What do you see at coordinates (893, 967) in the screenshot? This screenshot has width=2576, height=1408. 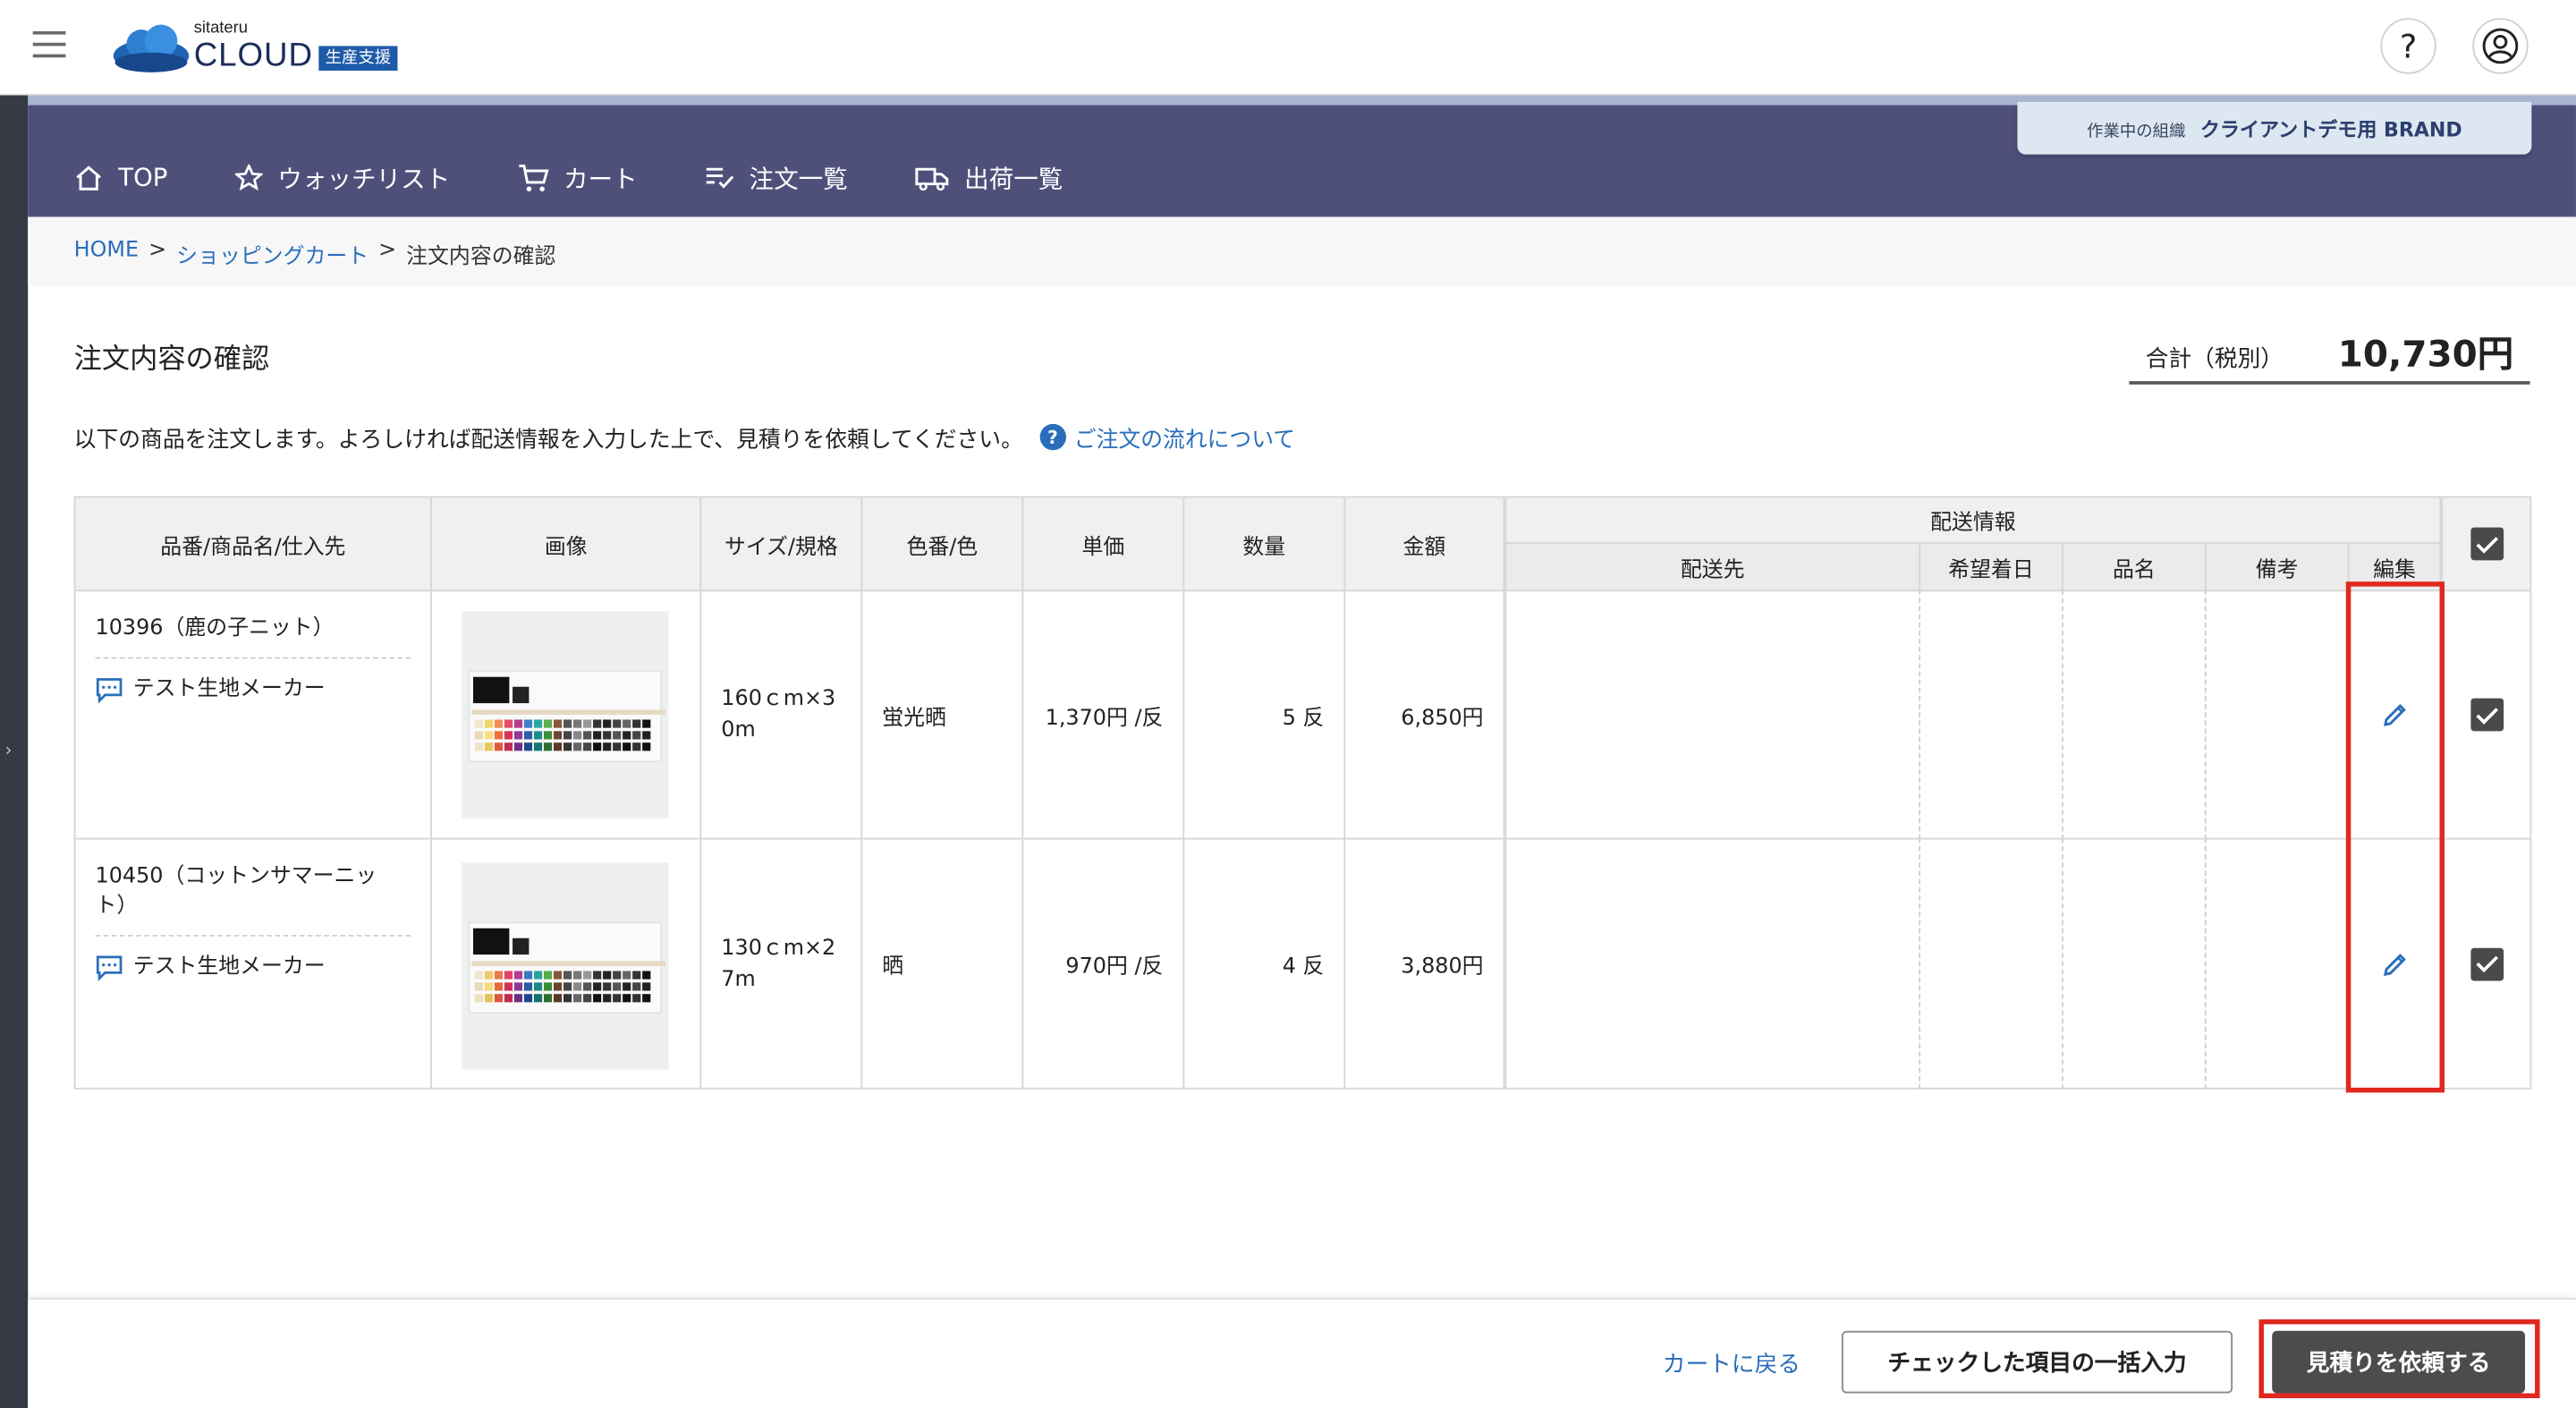 I see `color-value: 晒` at bounding box center [893, 967].